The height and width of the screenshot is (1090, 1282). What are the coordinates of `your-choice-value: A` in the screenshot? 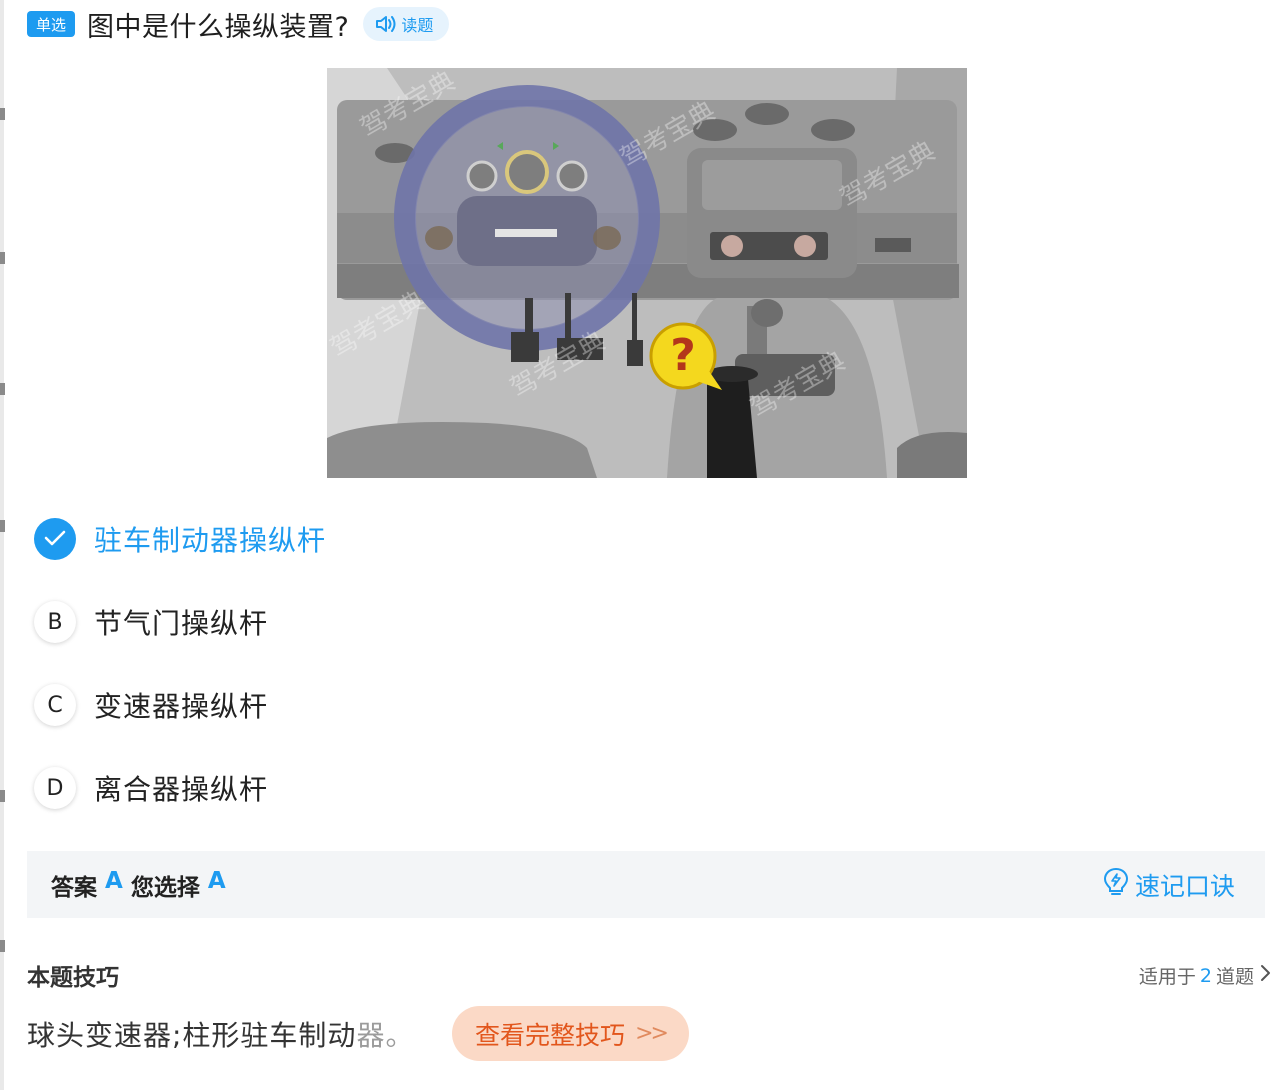 It's located at (216, 880).